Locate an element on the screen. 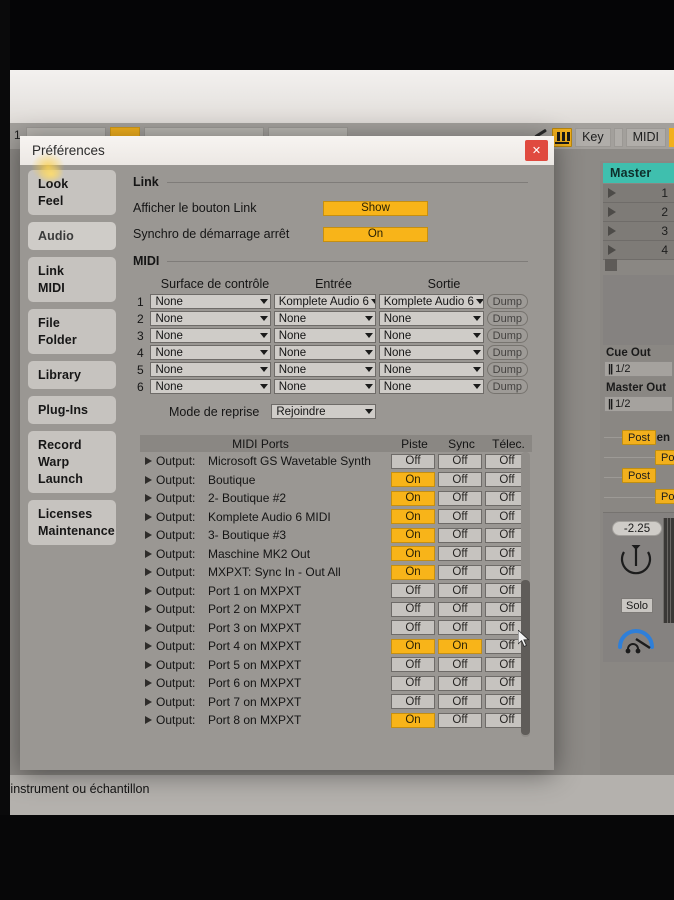  ports-scrollbar is located at coordinates (525, 594).